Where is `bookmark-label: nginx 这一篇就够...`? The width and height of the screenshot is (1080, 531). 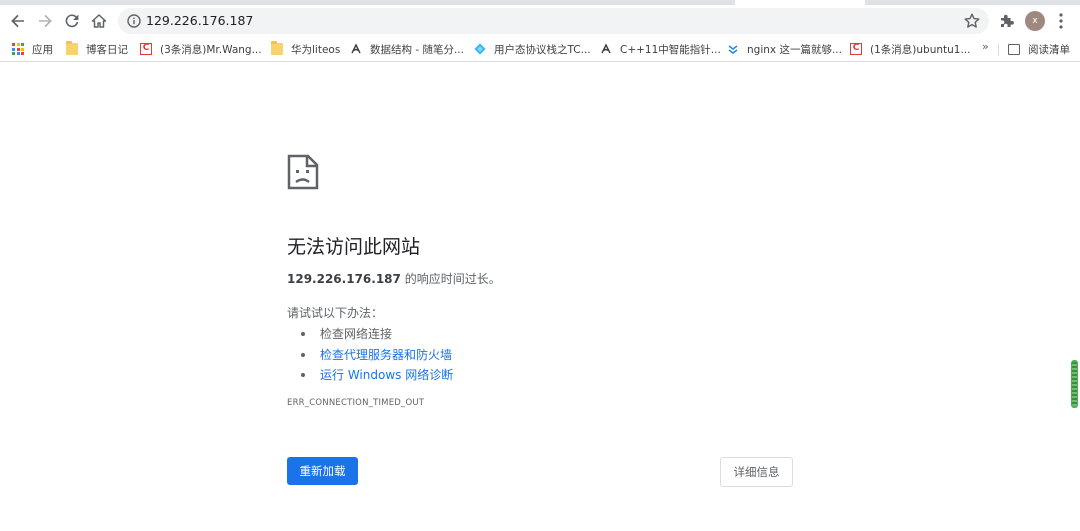 bookmark-label: nginx 这一篇就够... is located at coordinates (794, 49).